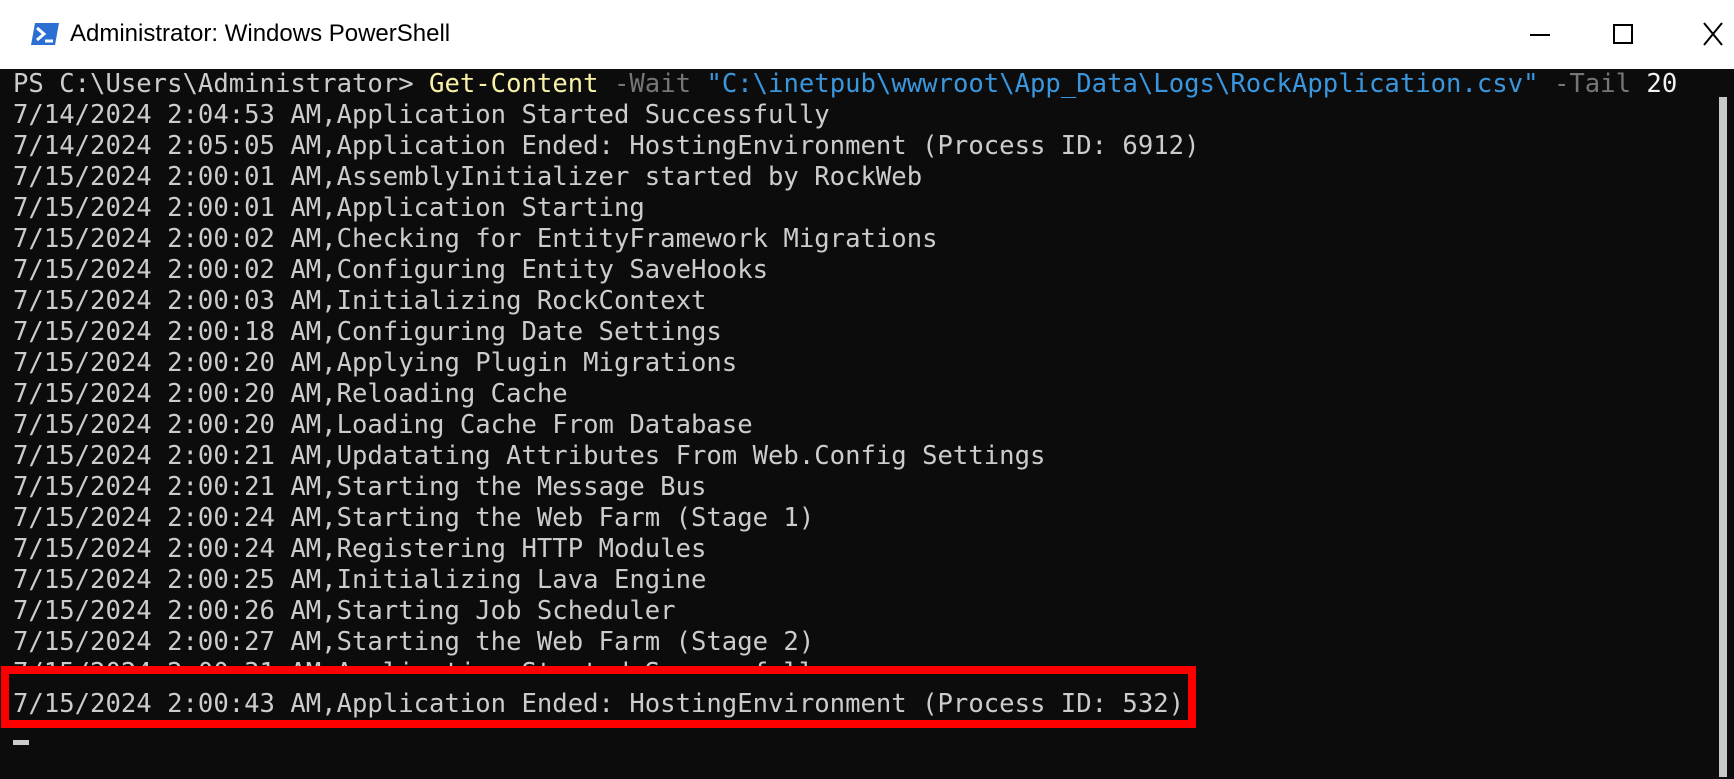 Image resolution: width=1734 pixels, height=779 pixels. I want to click on vertical-scrollbar, so click(1723, 424).